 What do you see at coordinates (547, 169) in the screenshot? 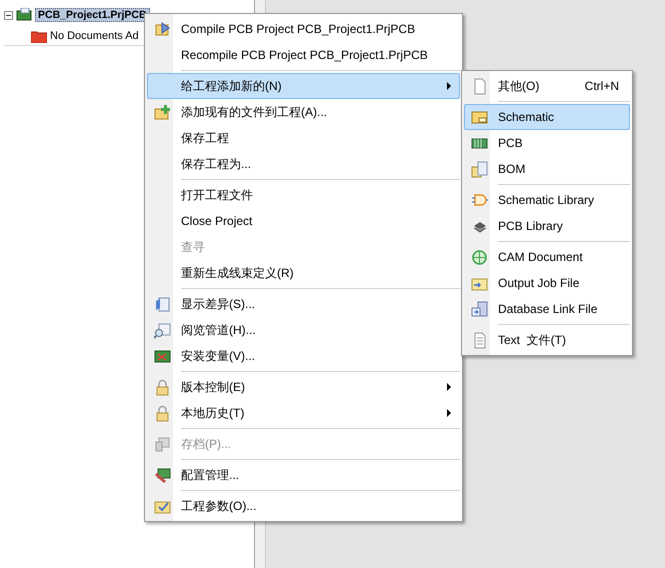
I see `menu-item: BOM` at bounding box center [547, 169].